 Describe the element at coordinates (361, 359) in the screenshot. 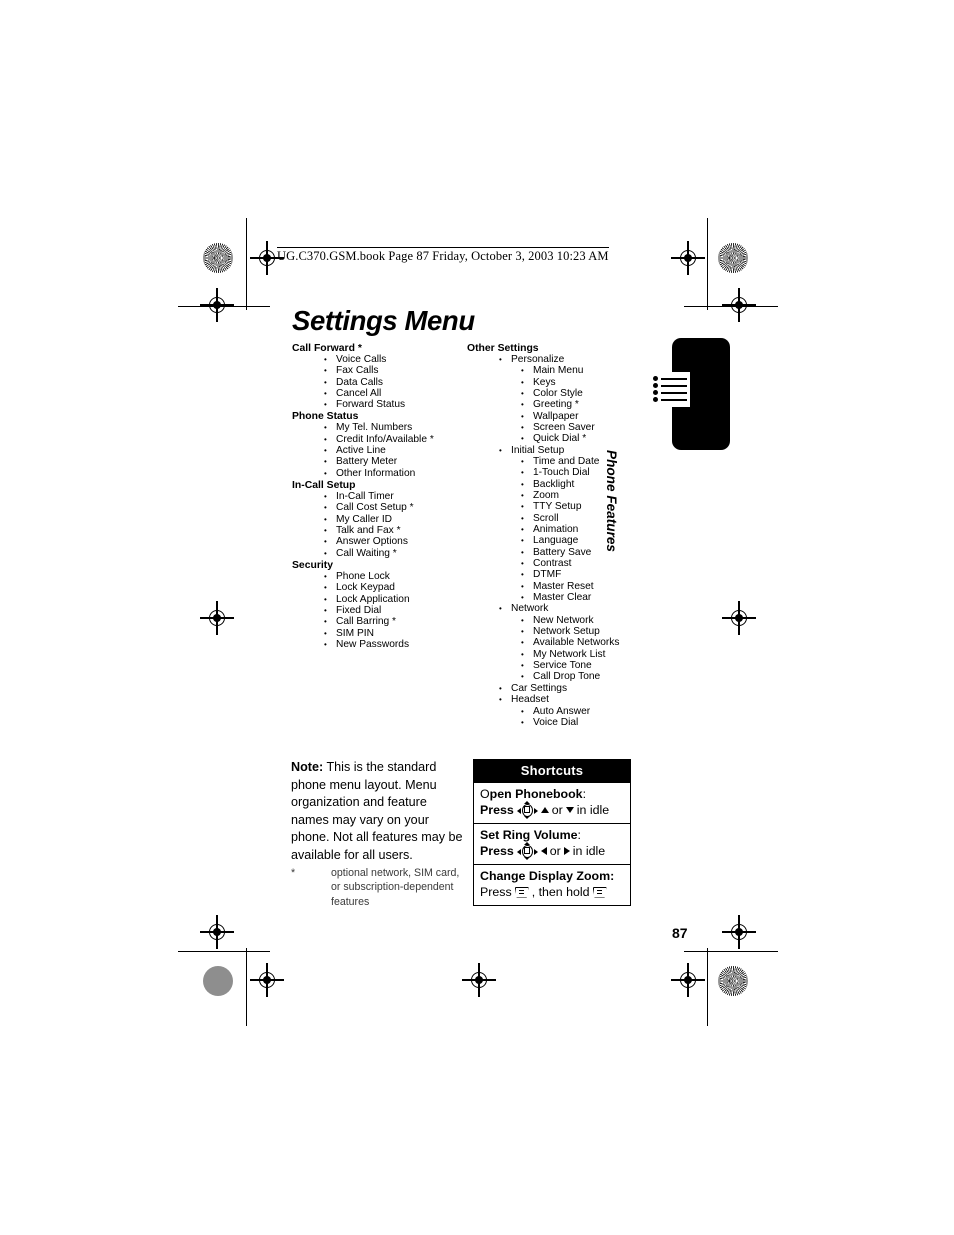

I see `menu-item-label: Voice Calls` at that location.